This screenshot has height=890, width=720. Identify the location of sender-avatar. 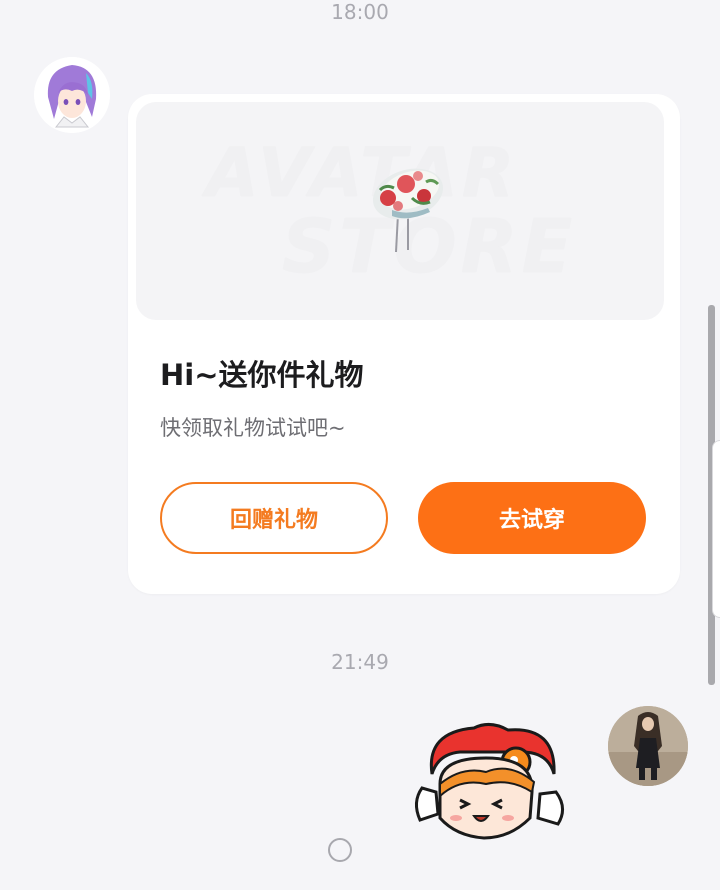
(72, 95).